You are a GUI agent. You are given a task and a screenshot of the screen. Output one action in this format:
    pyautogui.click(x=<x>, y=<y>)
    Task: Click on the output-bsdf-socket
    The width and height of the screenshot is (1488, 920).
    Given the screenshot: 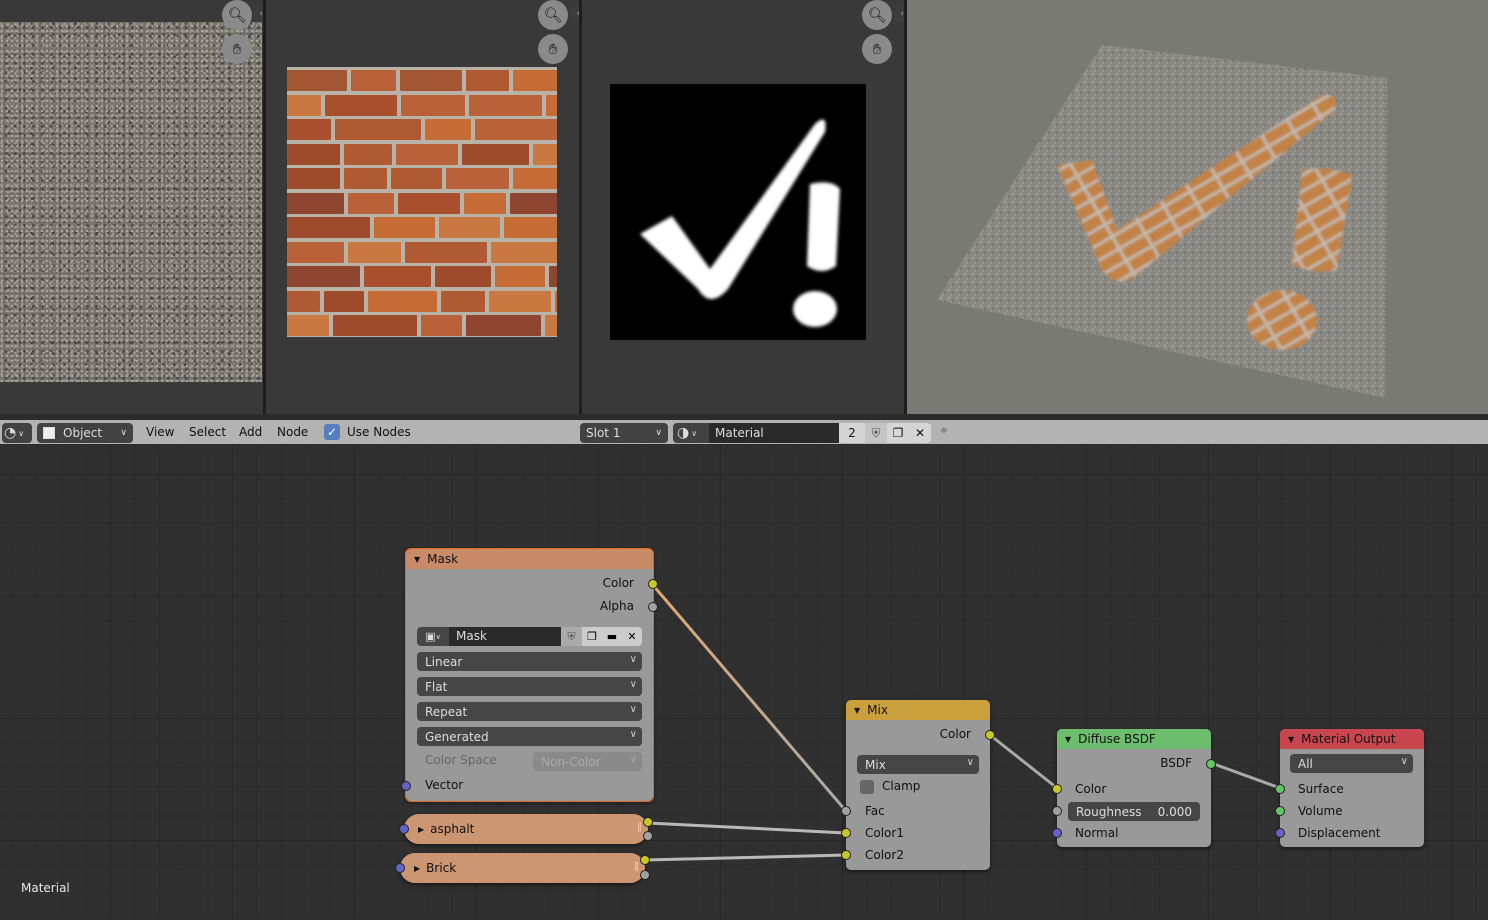 What is the action you would take?
    pyautogui.click(x=1211, y=764)
    